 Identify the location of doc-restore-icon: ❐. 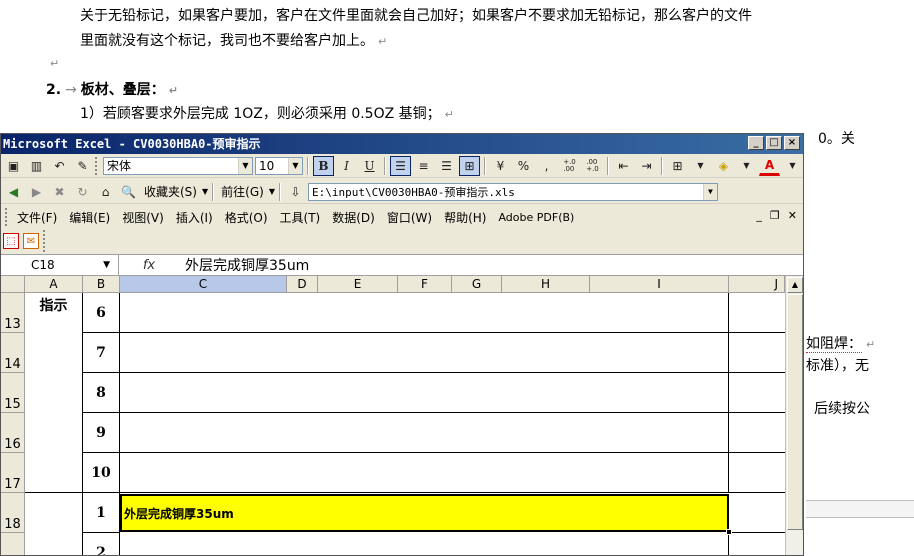
(775, 215).